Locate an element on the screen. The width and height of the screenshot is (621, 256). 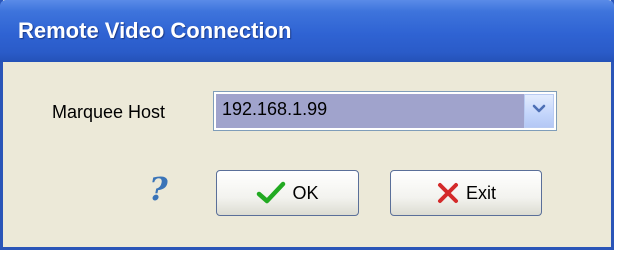
marquee-host-combobox: 192.168.1.99 is located at coordinates (385, 111).